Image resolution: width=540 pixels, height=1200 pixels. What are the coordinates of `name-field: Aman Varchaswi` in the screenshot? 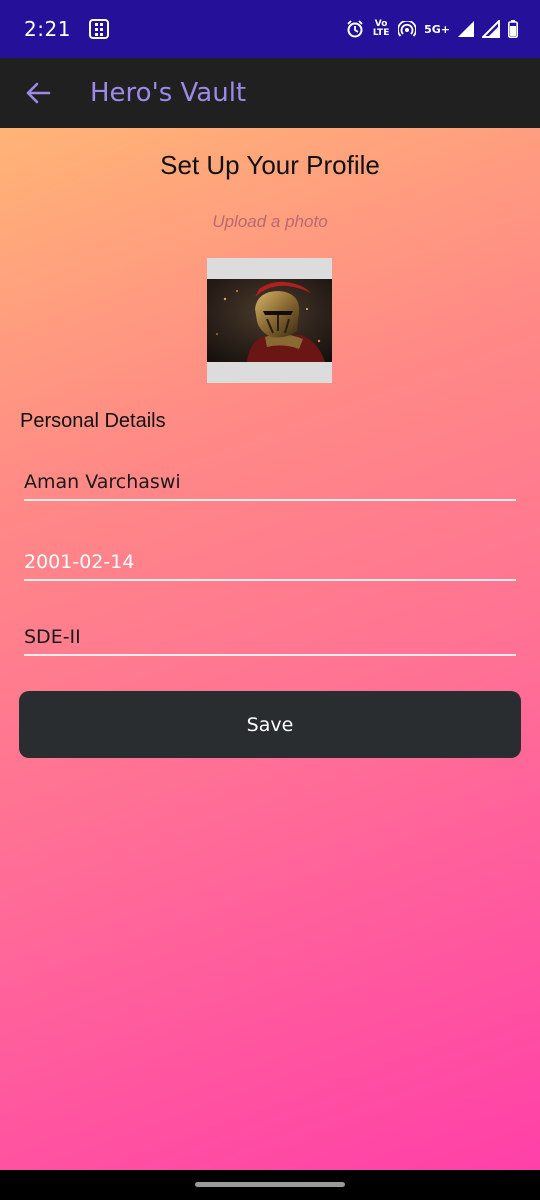 It's located at (270, 481).